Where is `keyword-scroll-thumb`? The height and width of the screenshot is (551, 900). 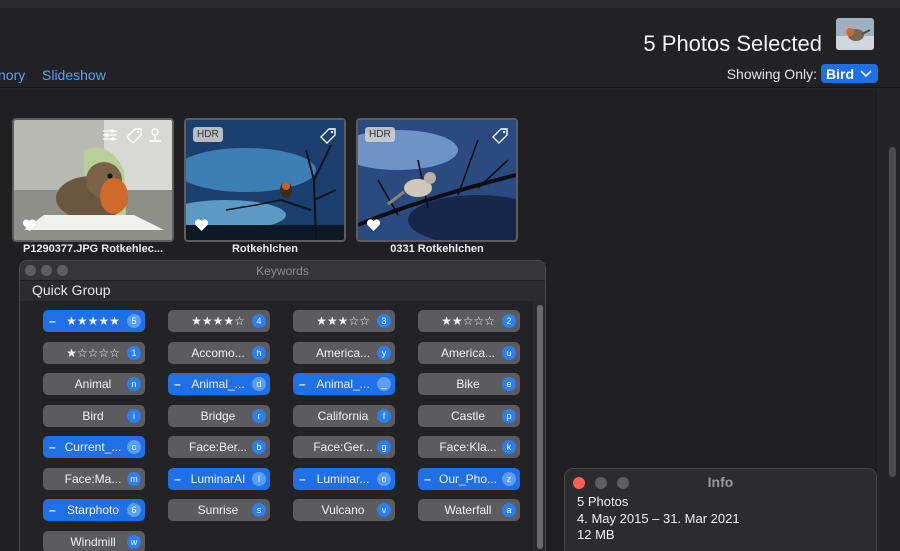 keyword-scroll-thumb is located at coordinates (540, 427).